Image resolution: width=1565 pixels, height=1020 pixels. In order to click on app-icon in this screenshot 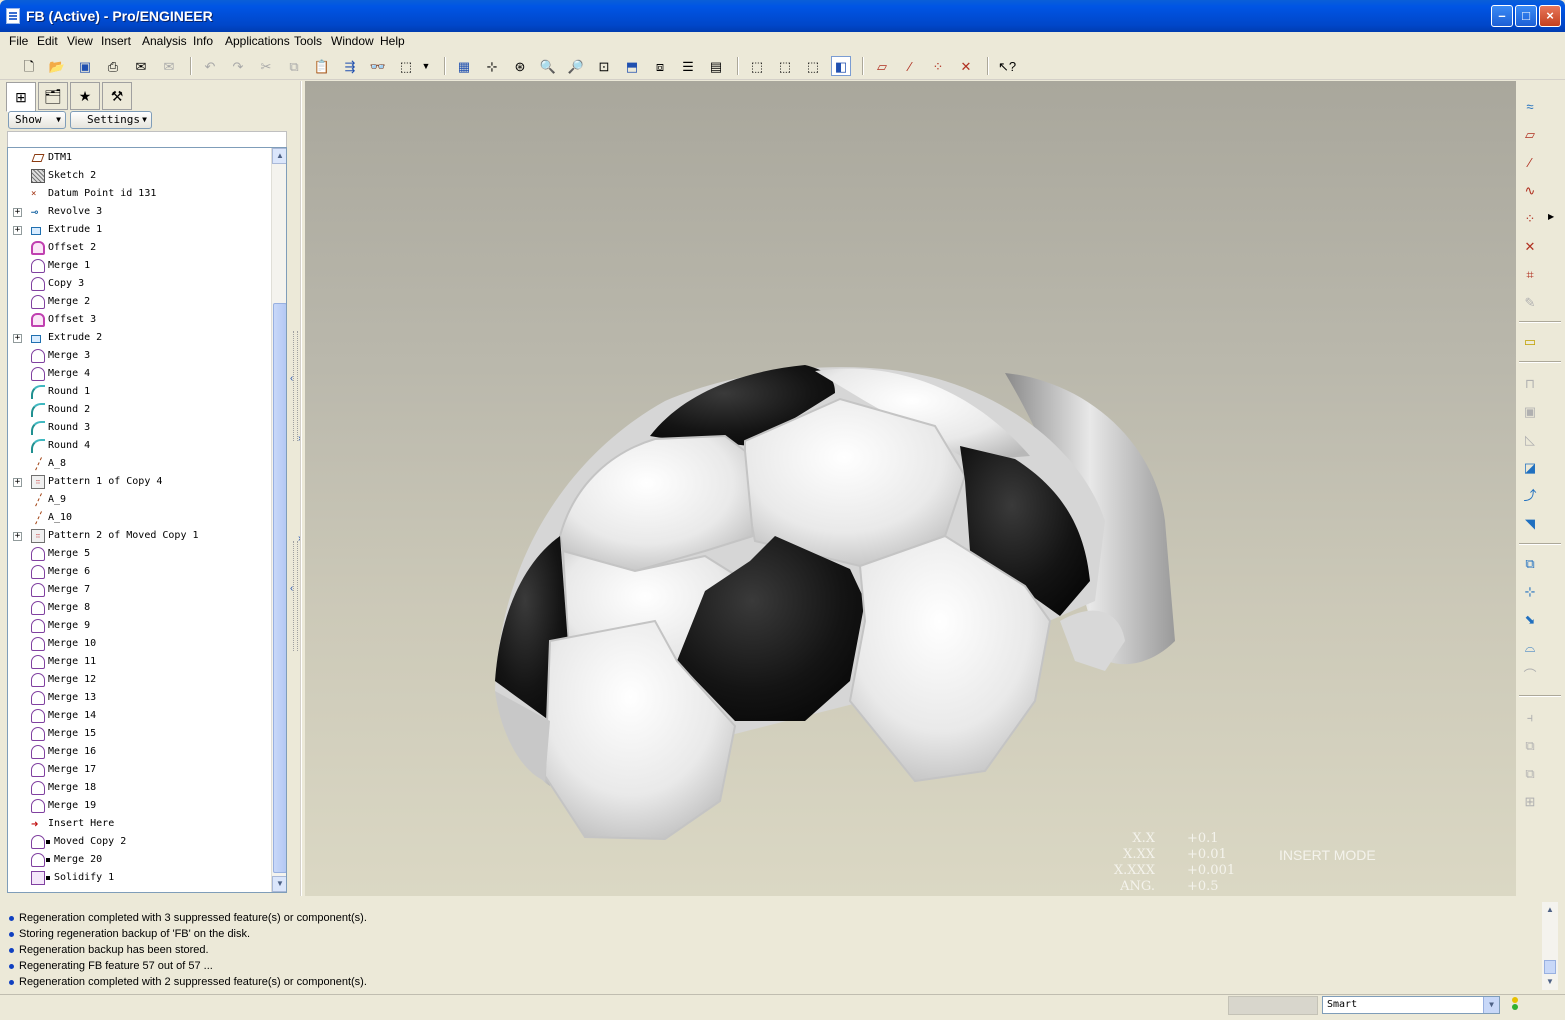, I will do `click(13, 16)`.